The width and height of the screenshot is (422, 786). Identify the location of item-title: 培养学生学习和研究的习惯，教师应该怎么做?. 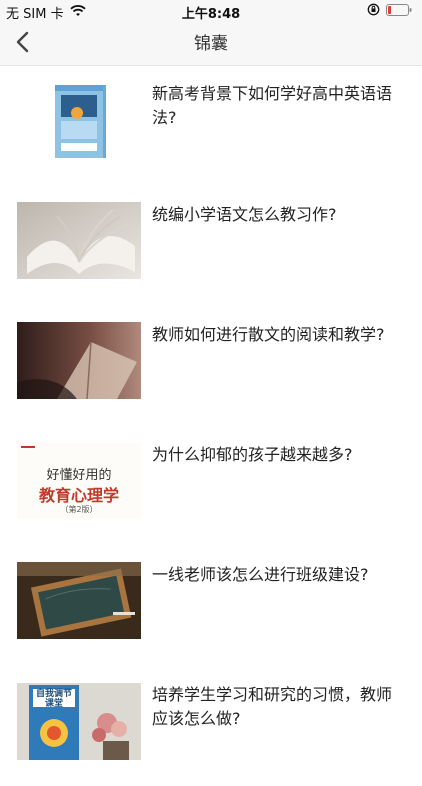
(272, 706).